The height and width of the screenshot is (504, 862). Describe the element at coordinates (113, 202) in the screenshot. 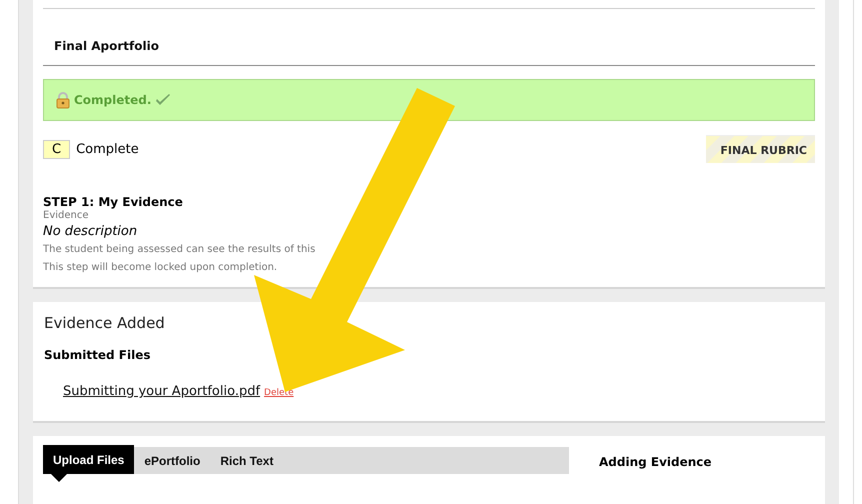

I see `step-title: STEP 1: My Evidence` at that location.